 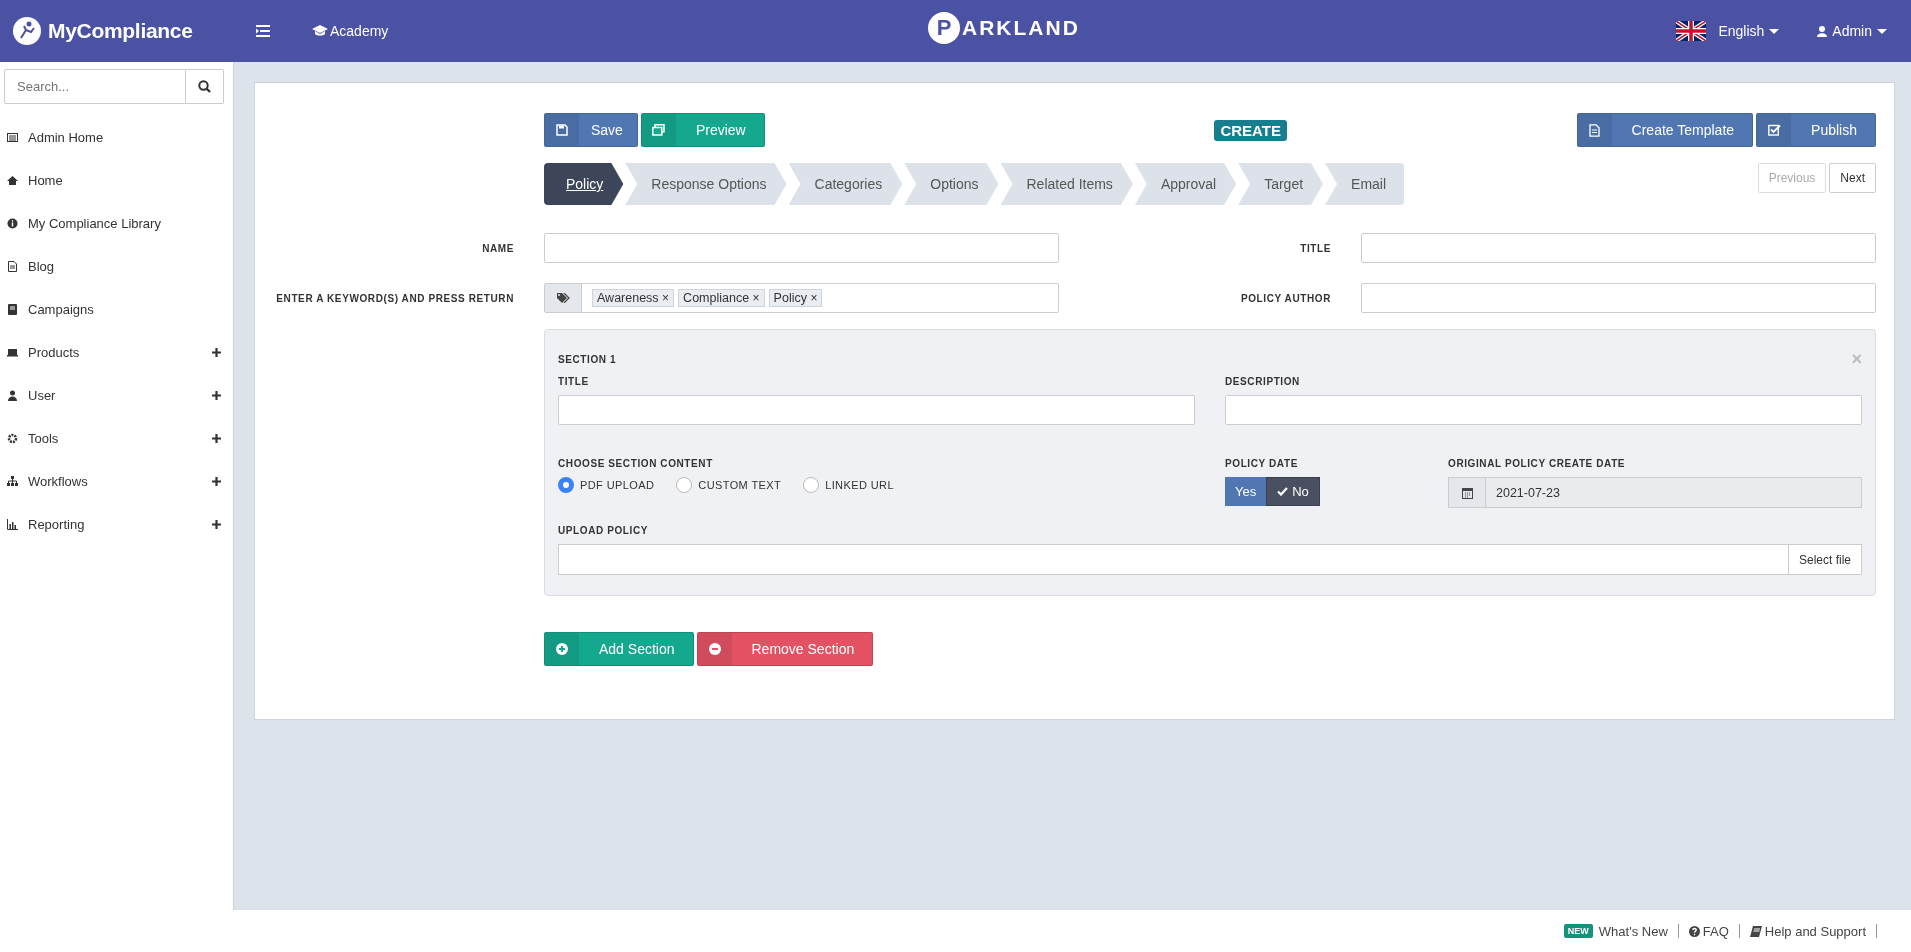 I want to click on minus-circle-icon, so click(x=714, y=649).